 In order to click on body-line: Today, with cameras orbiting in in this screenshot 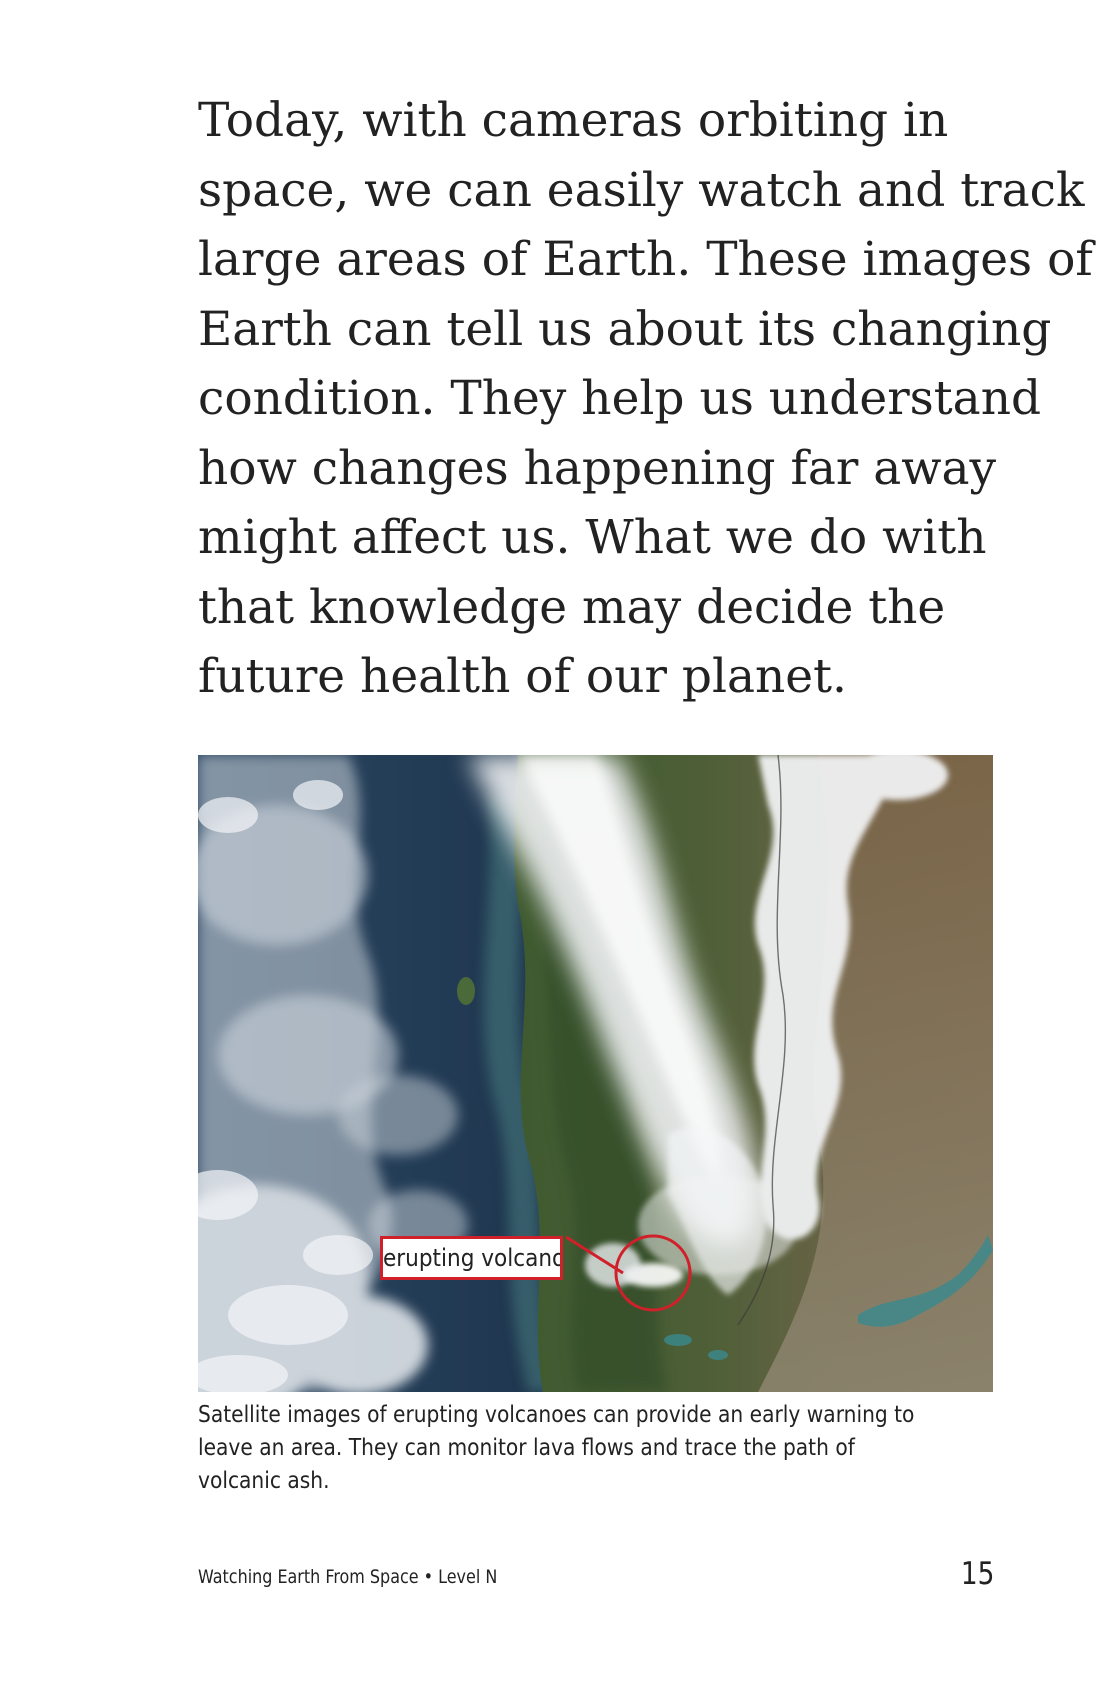, I will do `click(573, 120)`.